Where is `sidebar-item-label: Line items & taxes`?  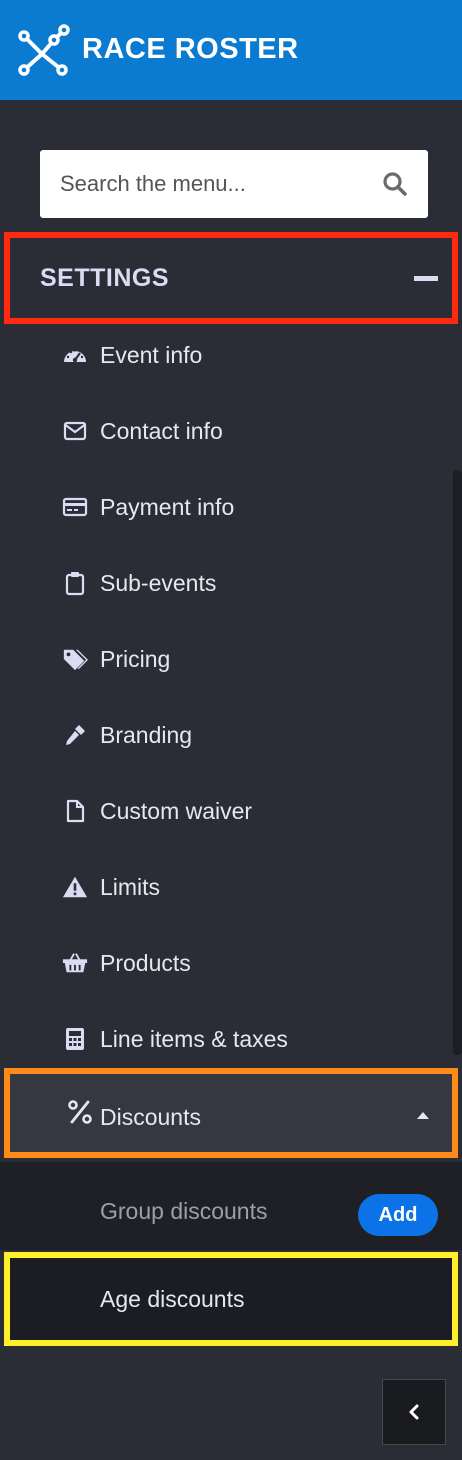
sidebar-item-label: Line items & taxes is located at coordinates (194, 1038).